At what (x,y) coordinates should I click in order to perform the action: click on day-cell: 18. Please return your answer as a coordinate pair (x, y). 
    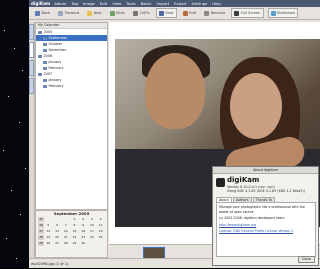
    Looking at the image, I should click on (100, 231).